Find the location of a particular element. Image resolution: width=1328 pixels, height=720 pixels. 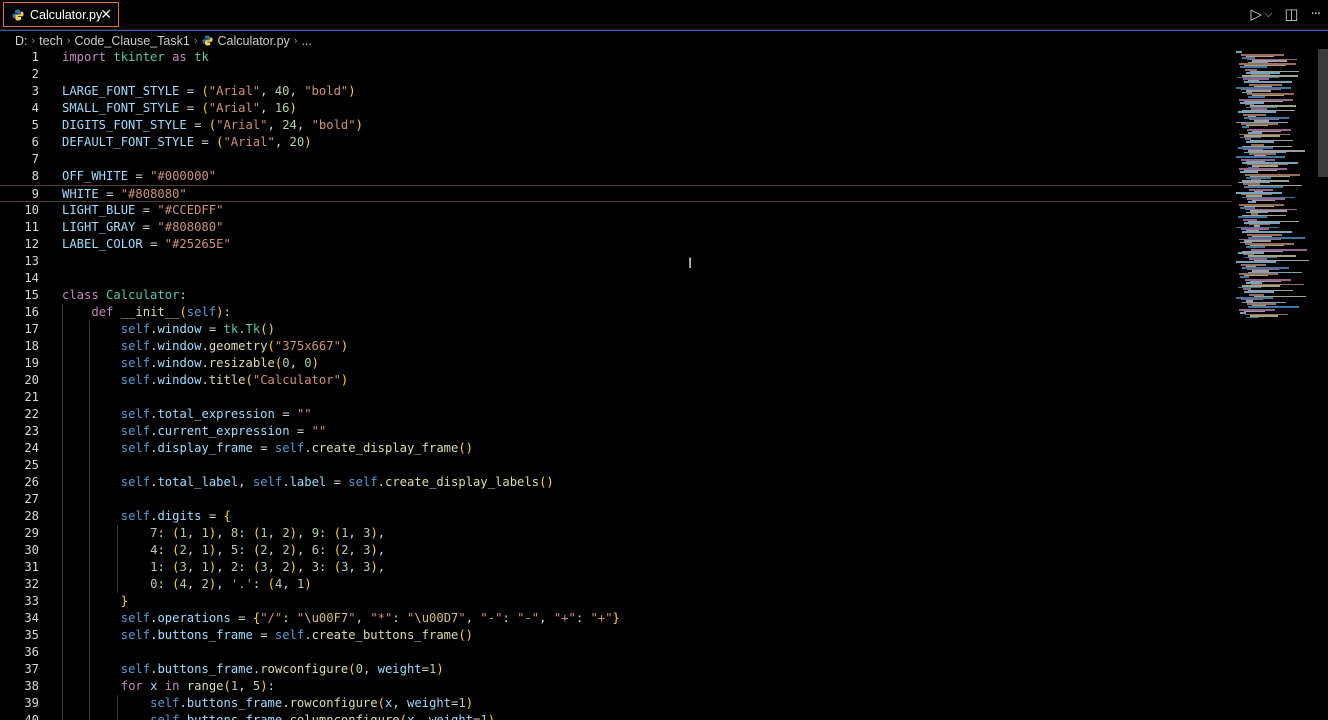

code-line: 20 self.window.title("Calculator") is located at coordinates (616, 380).